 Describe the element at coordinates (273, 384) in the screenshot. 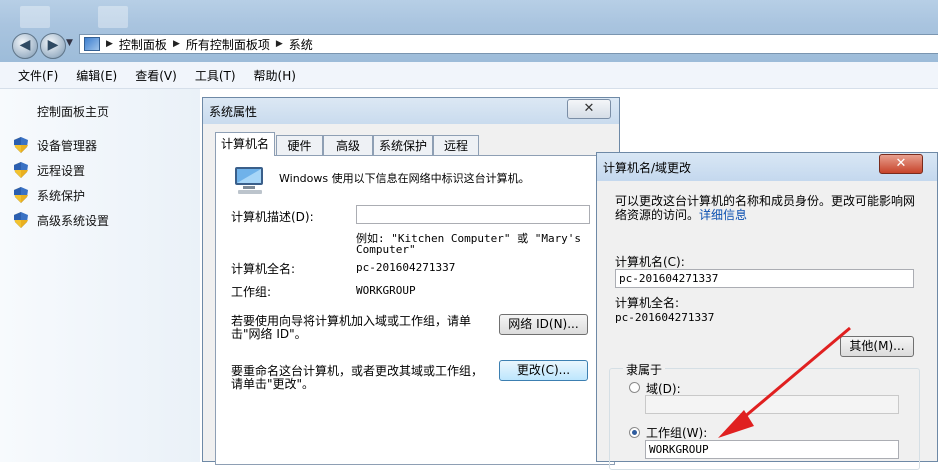

I see `rename-text-2: 请单击"更改"。` at that location.